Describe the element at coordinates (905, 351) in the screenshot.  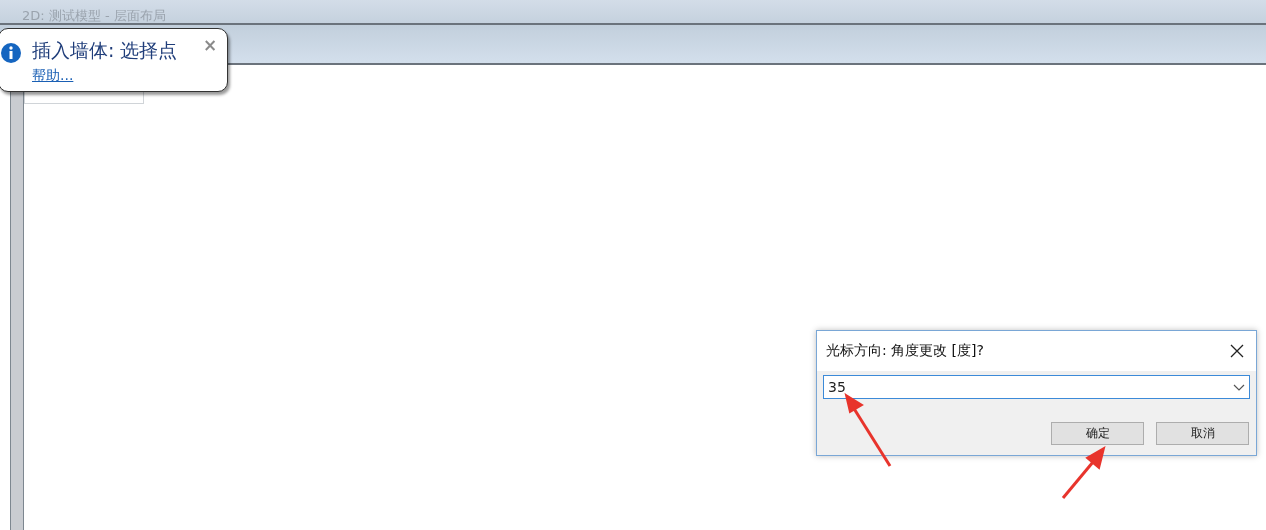
I see `dialog-title: 光标方向: 角度更改 [度]?` at that location.